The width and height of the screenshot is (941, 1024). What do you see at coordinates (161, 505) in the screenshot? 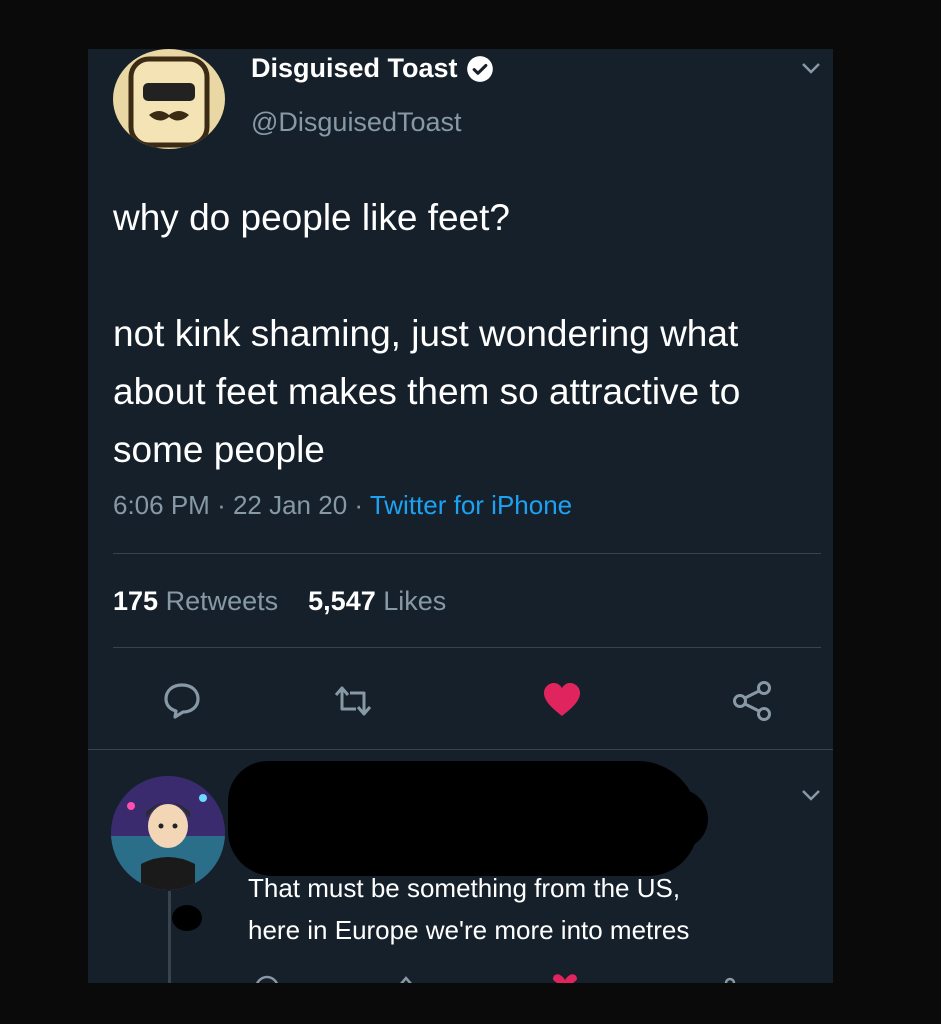
I see `tweet-time: 6:06 PM` at bounding box center [161, 505].